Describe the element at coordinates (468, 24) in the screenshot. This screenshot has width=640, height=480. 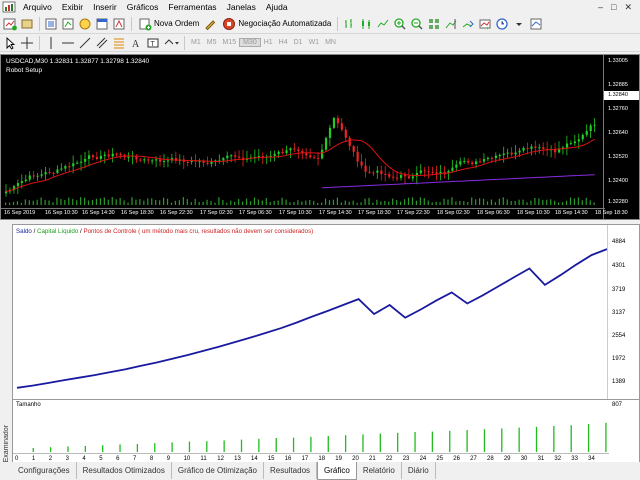
I see `autoscroll-icon` at that location.